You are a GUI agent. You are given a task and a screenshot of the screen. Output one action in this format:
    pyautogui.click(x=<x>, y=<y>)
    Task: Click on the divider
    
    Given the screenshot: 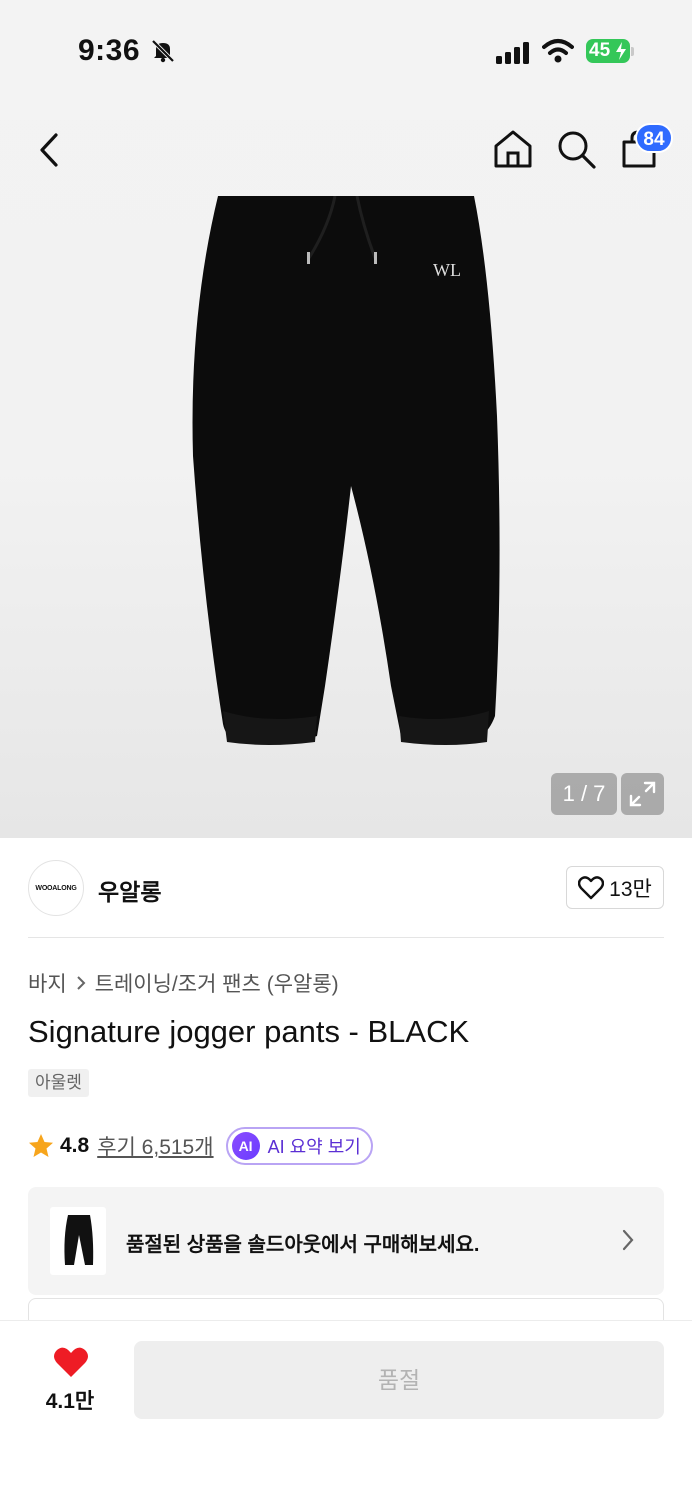 What is the action you would take?
    pyautogui.click(x=346, y=937)
    